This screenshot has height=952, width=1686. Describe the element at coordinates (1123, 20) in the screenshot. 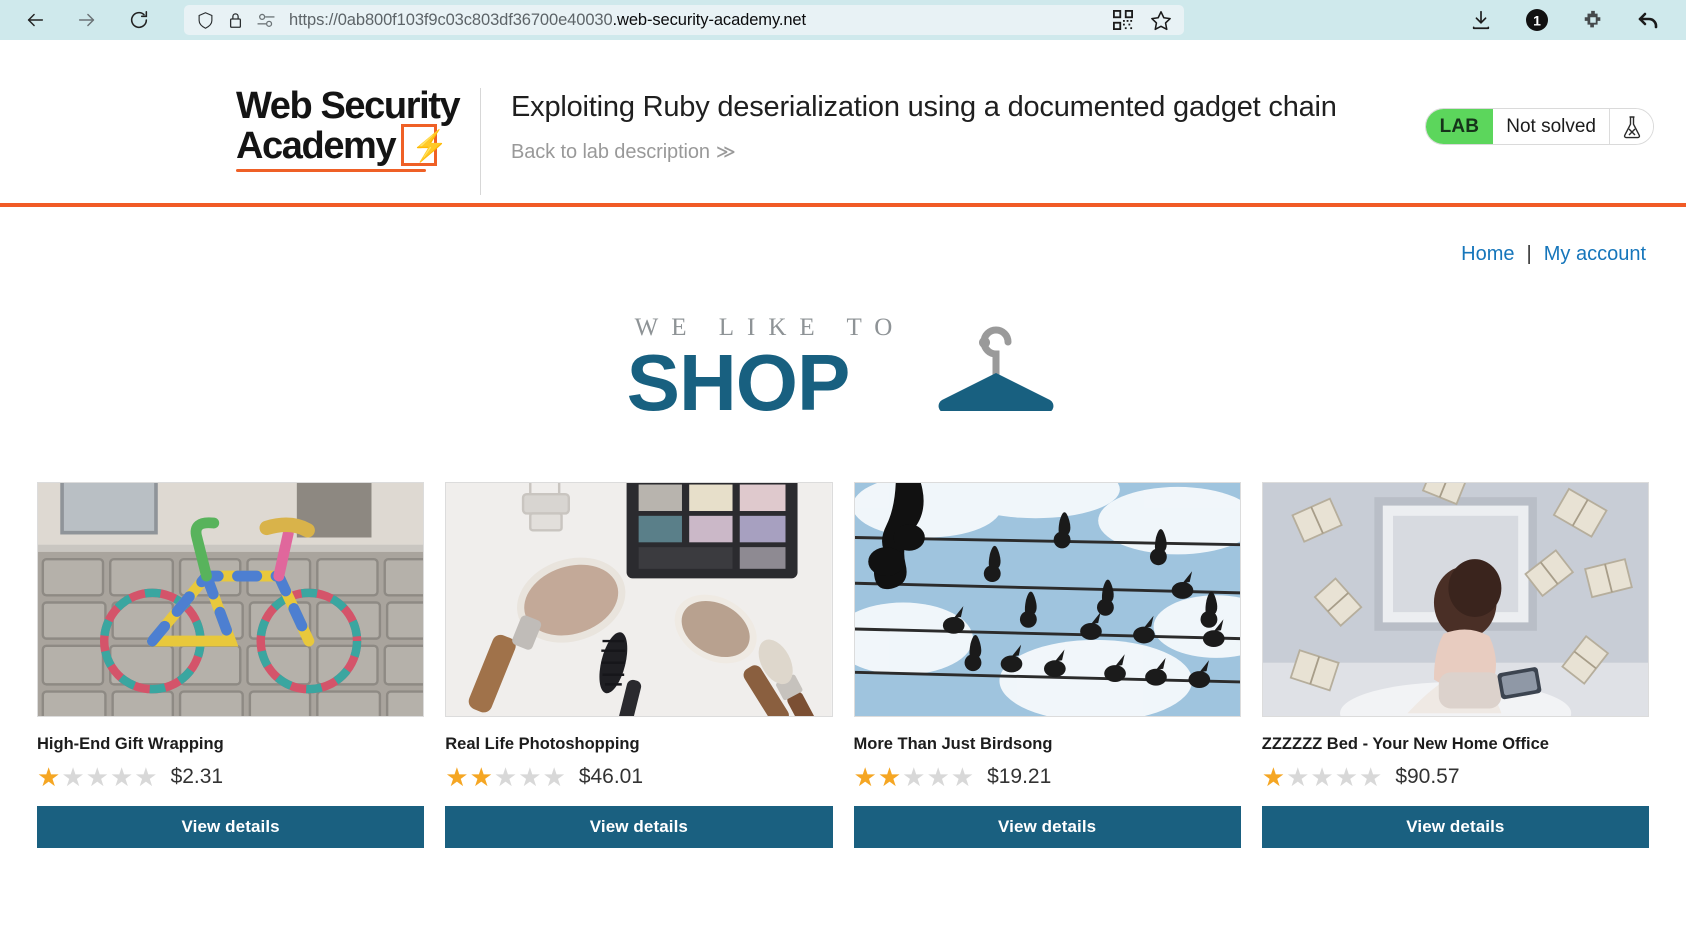

I see `qr-code-icon` at that location.